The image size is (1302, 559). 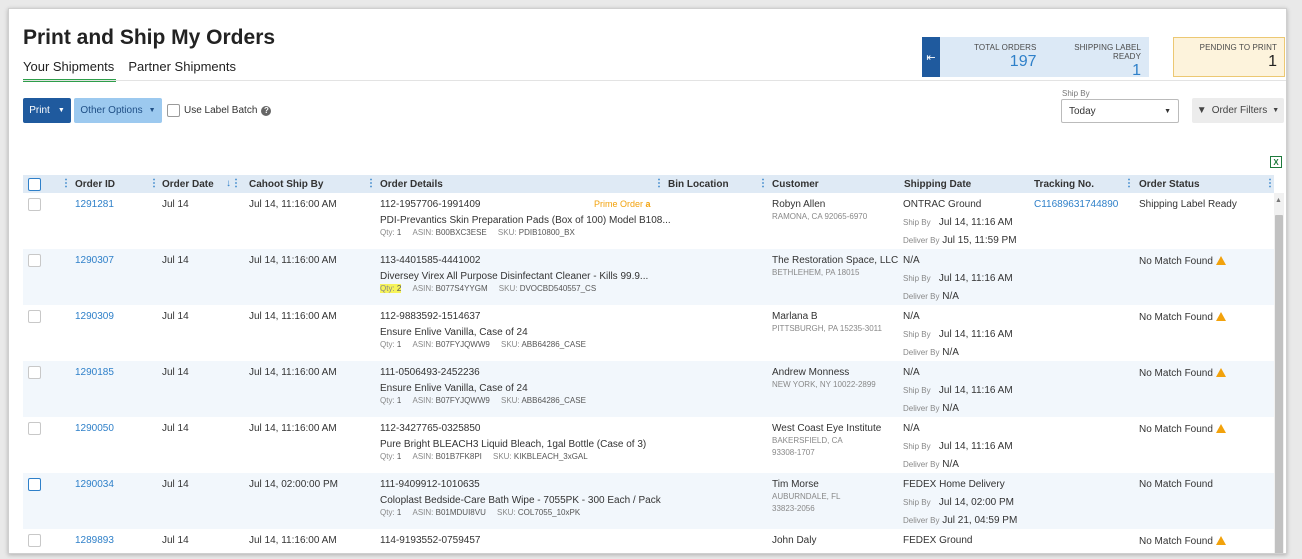 I want to click on select-all-checkbox, so click(x=34, y=184).